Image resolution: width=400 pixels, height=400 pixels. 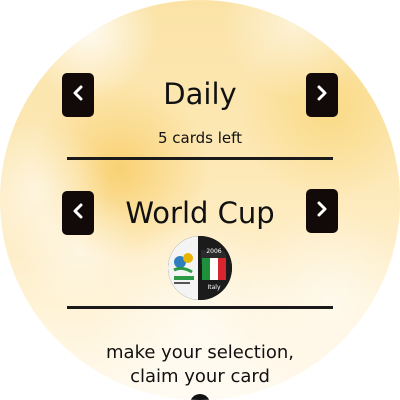 I want to click on badge-country: Italy, so click(x=213, y=287).